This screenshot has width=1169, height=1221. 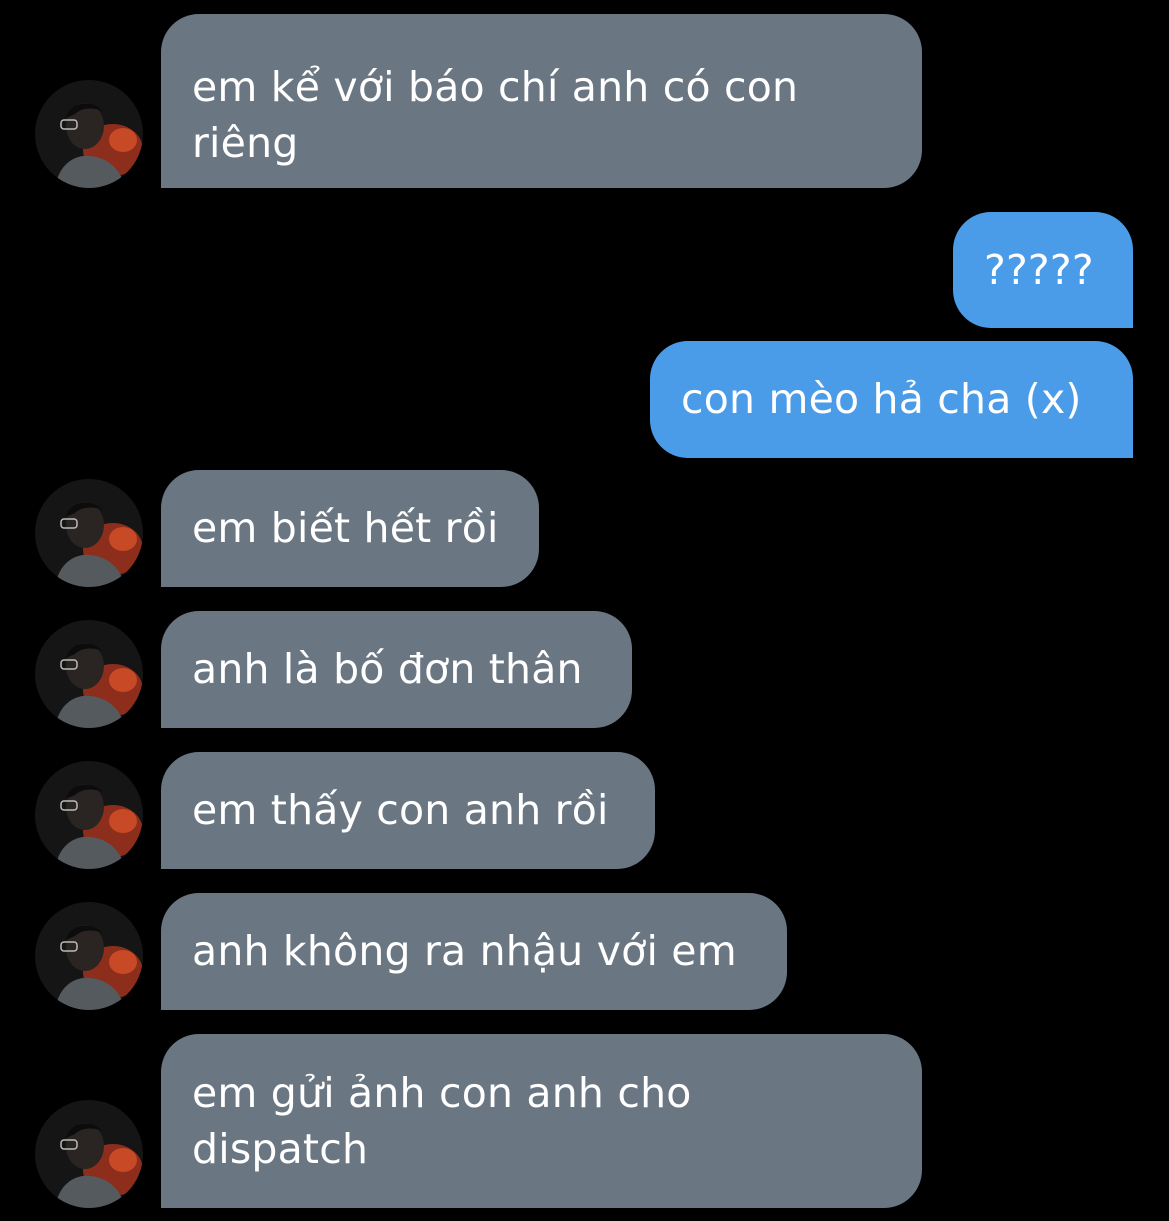 I want to click on message-bubble-incoming: anh là bố đơn thân, so click(x=396, y=669).